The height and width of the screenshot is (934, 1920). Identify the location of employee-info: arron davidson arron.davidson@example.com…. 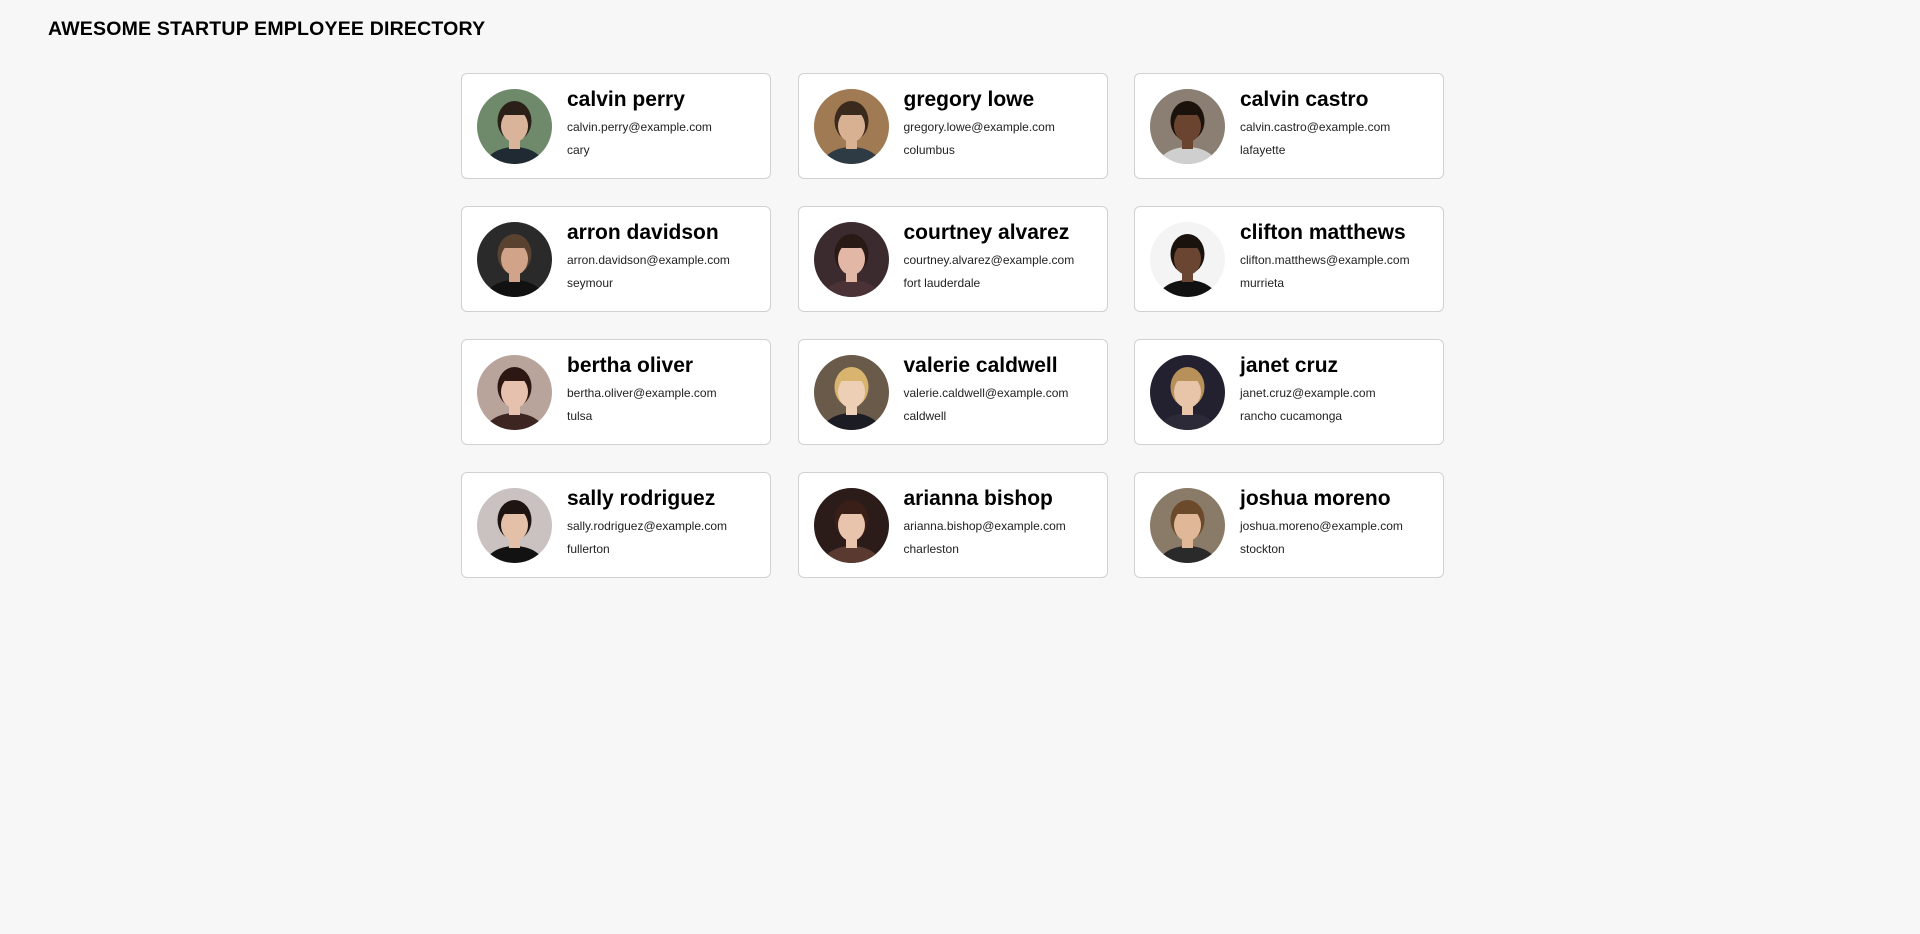
(648, 258).